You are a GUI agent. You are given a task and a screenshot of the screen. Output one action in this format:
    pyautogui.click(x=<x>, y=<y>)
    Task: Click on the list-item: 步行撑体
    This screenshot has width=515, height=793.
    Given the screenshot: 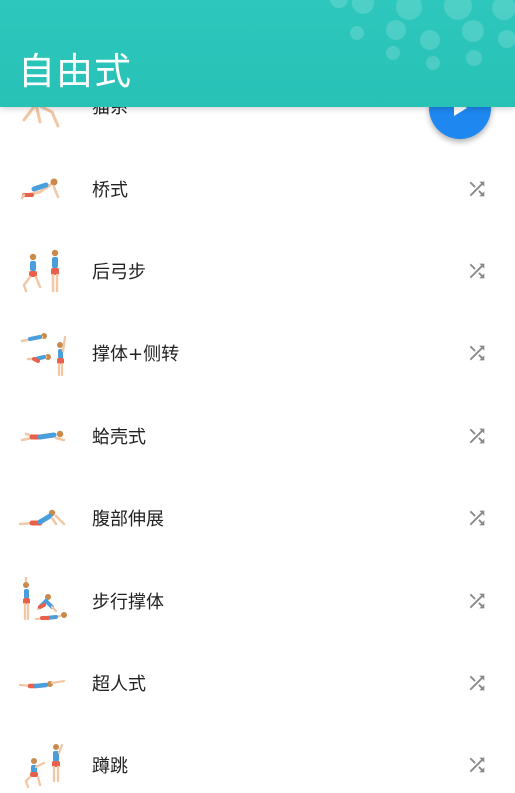 What is the action you would take?
    pyautogui.click(x=257, y=600)
    